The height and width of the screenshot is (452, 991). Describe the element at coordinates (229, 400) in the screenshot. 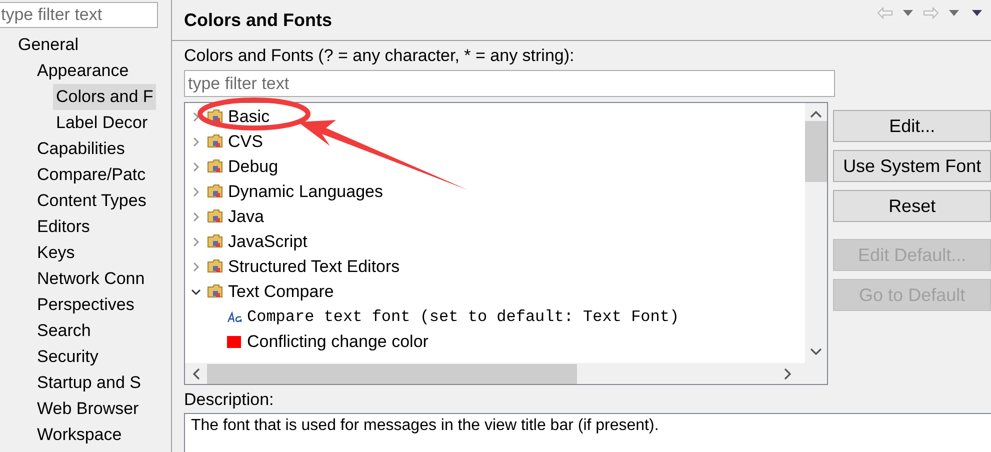

I see `description-label: Description:` at that location.